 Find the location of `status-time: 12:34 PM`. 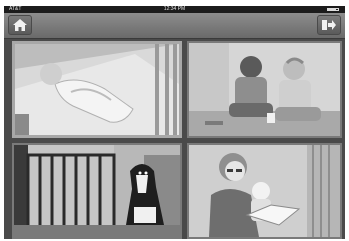

status-time: 12:34 PM is located at coordinates (174, 9).